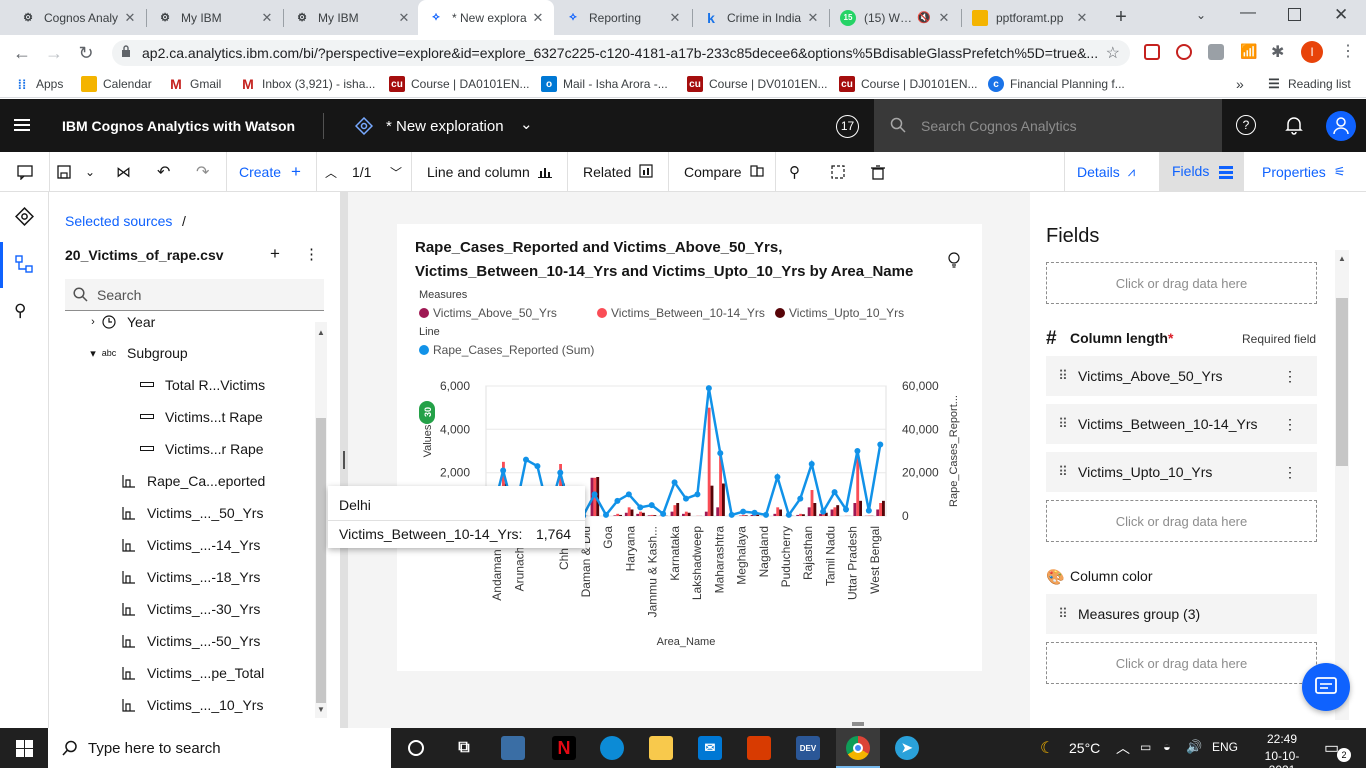  I want to click on chevron-down-icon: ﹀, so click(396, 172).